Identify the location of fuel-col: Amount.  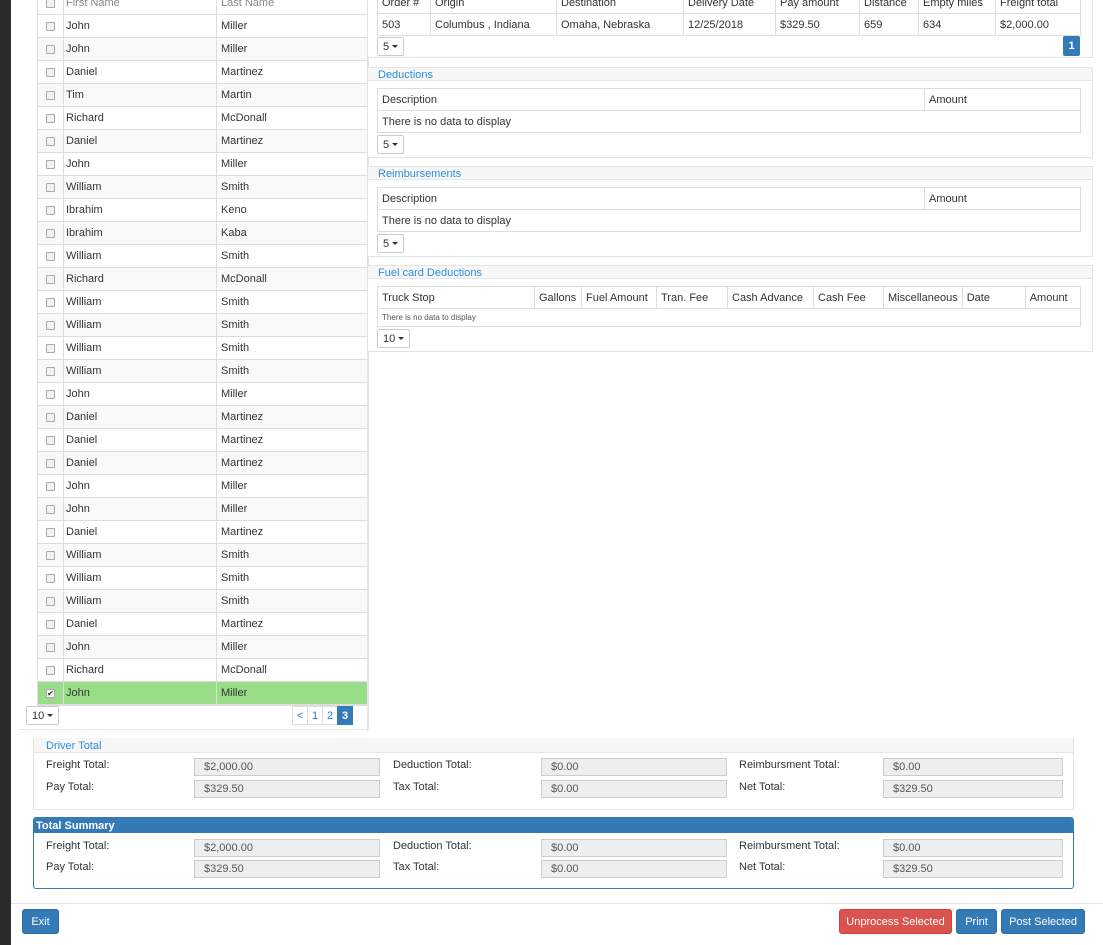
(1053, 297).